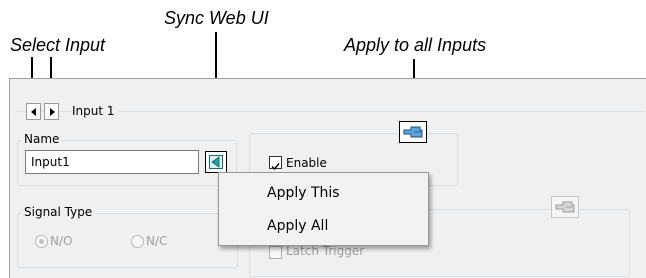 The height and width of the screenshot is (278, 646). What do you see at coordinates (216, 18) in the screenshot?
I see `callout-sync-web-ui: Sync Web UI` at bounding box center [216, 18].